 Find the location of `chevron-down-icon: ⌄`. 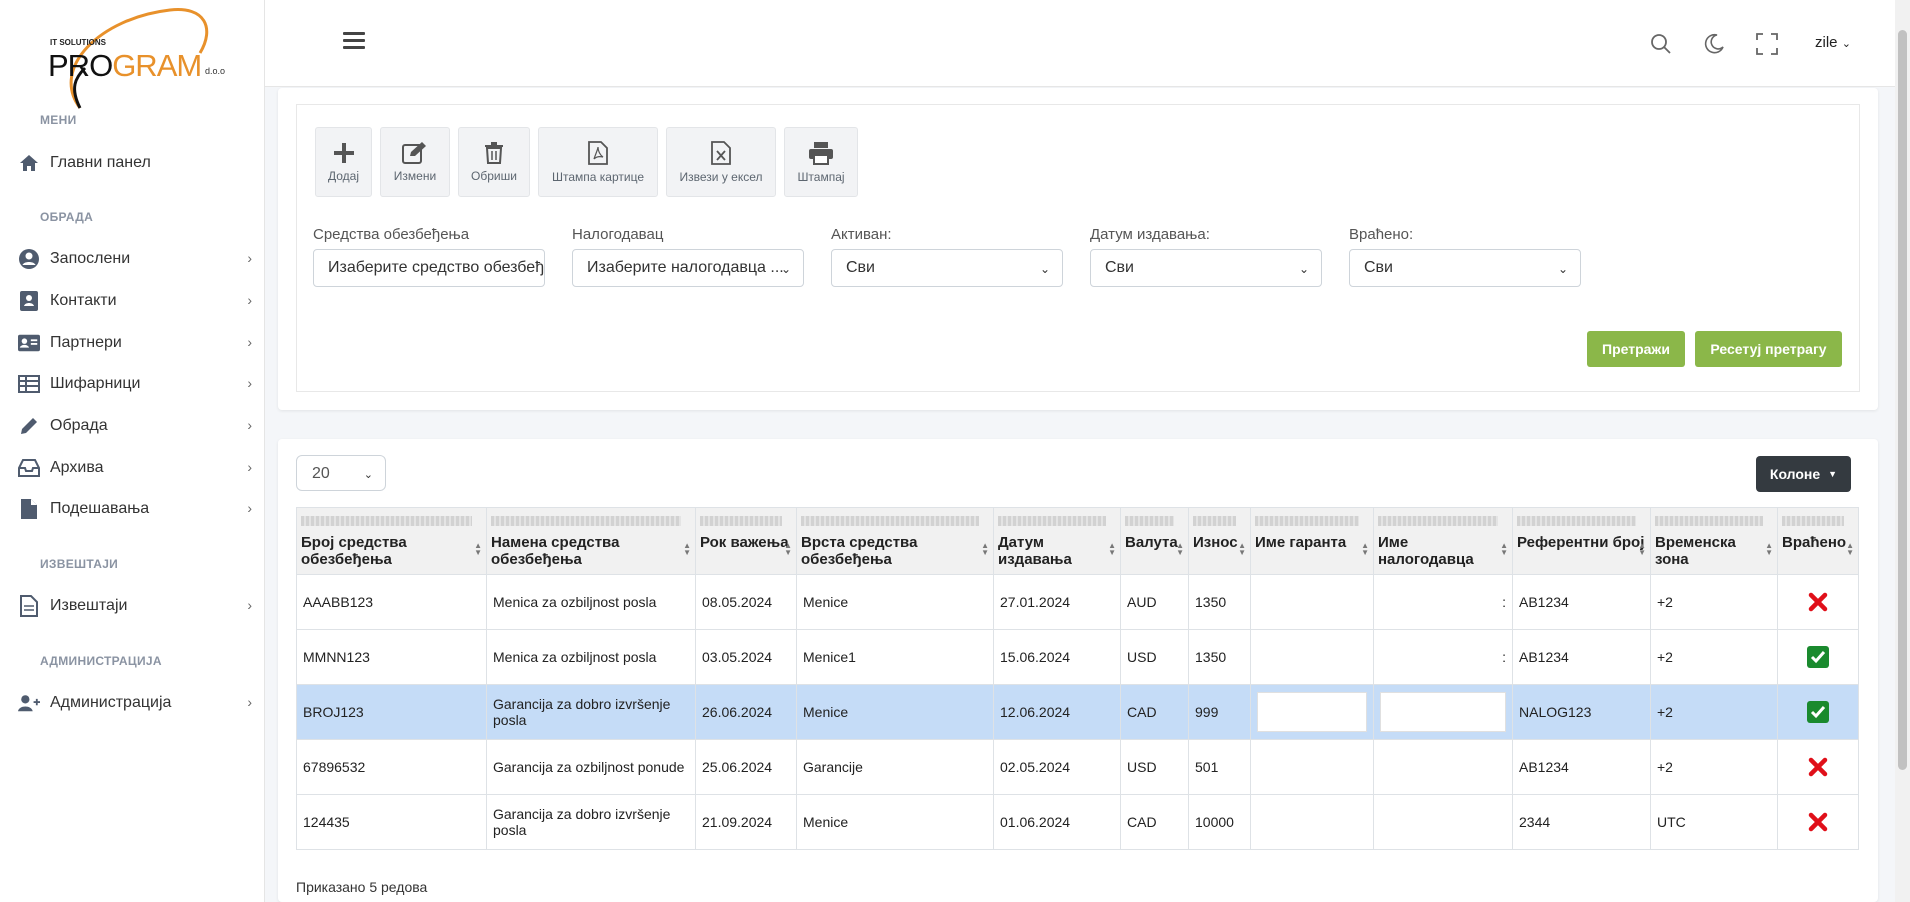

chevron-down-icon: ⌄ is located at coordinates (1846, 44).